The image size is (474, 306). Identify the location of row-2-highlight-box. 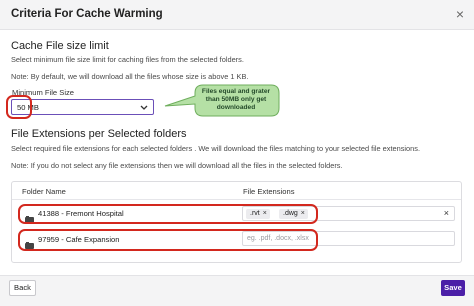
(168, 240).